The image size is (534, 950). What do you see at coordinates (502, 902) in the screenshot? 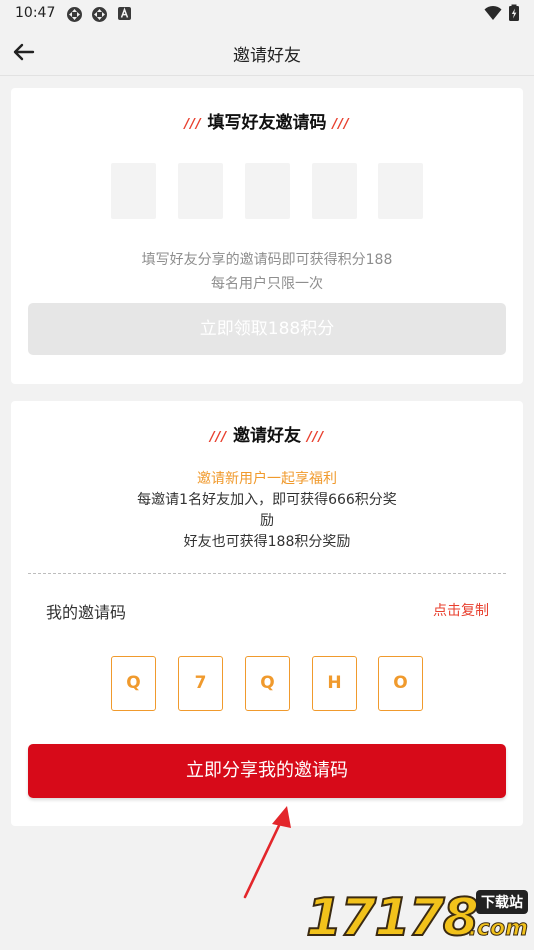
I see `watermark-tag: 下载站` at bounding box center [502, 902].